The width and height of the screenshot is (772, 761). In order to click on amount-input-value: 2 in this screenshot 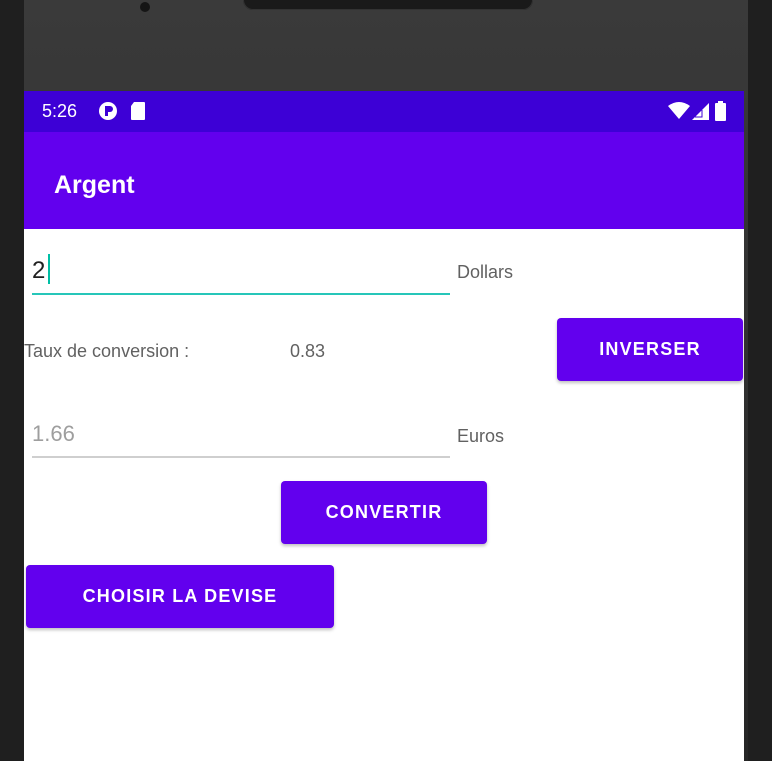, I will do `click(38, 271)`.